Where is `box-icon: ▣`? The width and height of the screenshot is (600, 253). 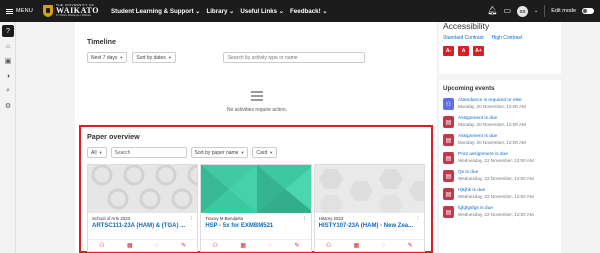 box-icon: ▣ is located at coordinates (8, 61).